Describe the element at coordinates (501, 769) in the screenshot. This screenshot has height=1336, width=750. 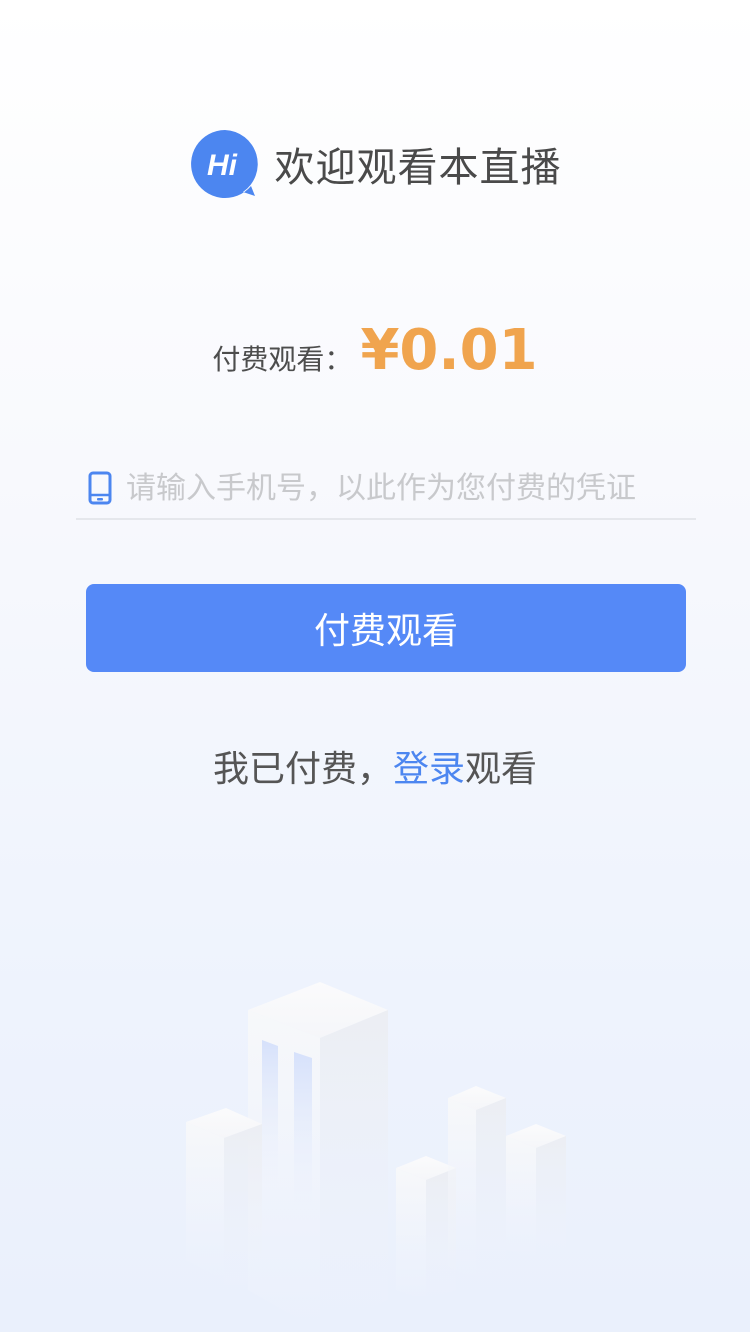
I see `already-paid-suffix: 观看` at that location.